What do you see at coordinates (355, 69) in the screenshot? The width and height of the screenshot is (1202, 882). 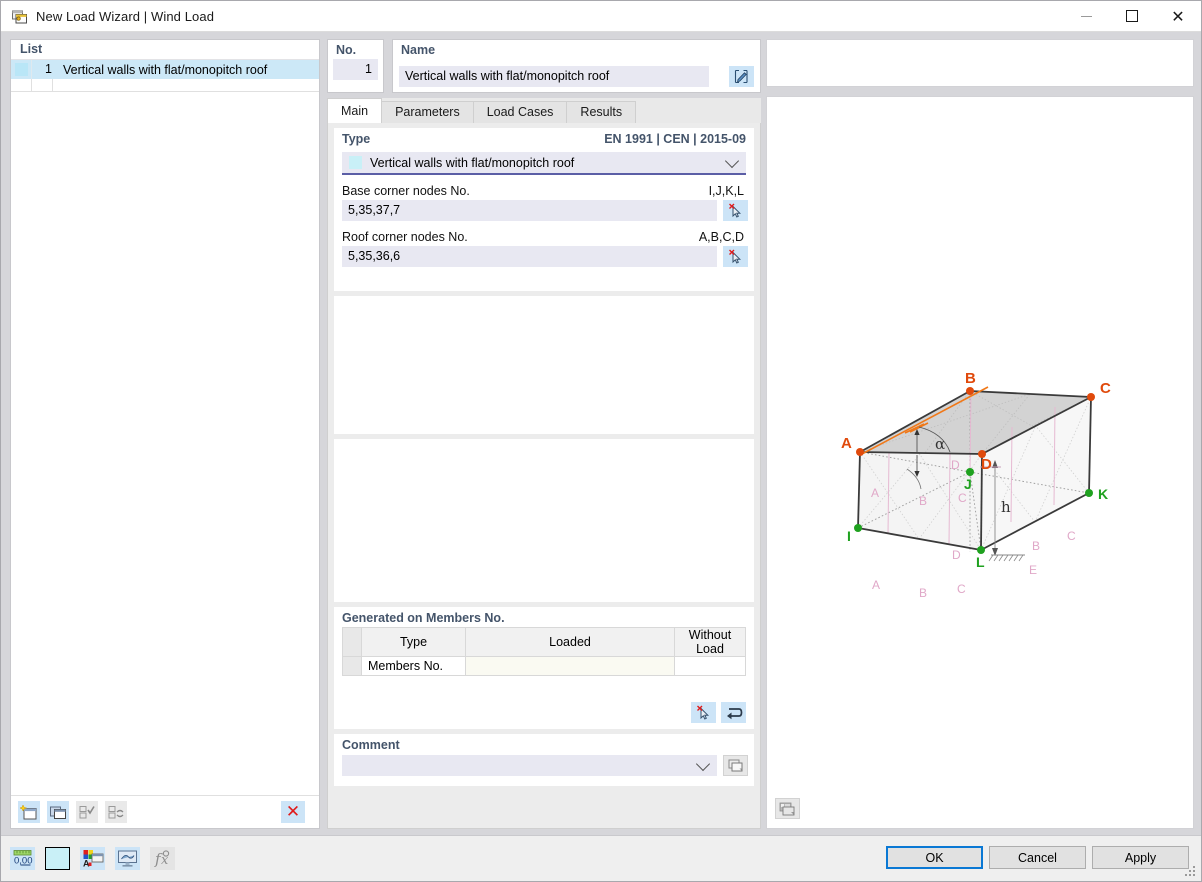 I see `number-input: 1` at bounding box center [355, 69].